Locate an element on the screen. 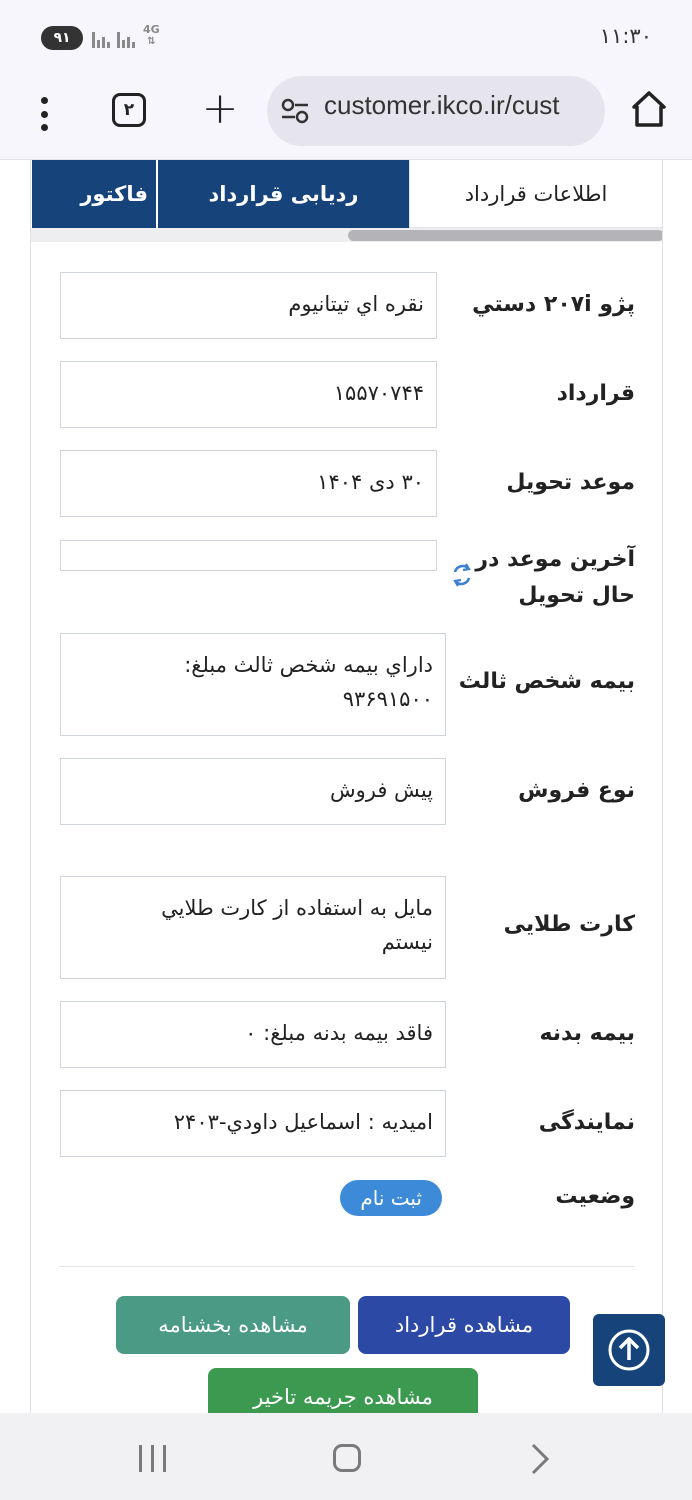  menu-icon is located at coordinates (44, 114).